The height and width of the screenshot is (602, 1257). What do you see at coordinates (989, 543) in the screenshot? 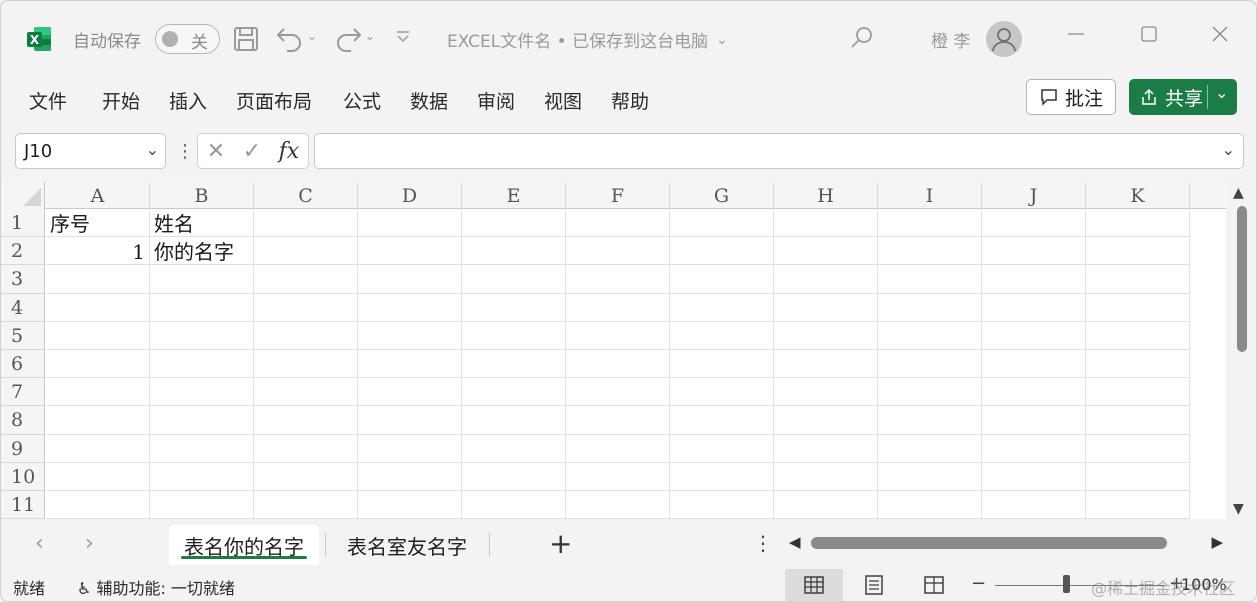
I see `horizontal-scroll-thumb` at bounding box center [989, 543].